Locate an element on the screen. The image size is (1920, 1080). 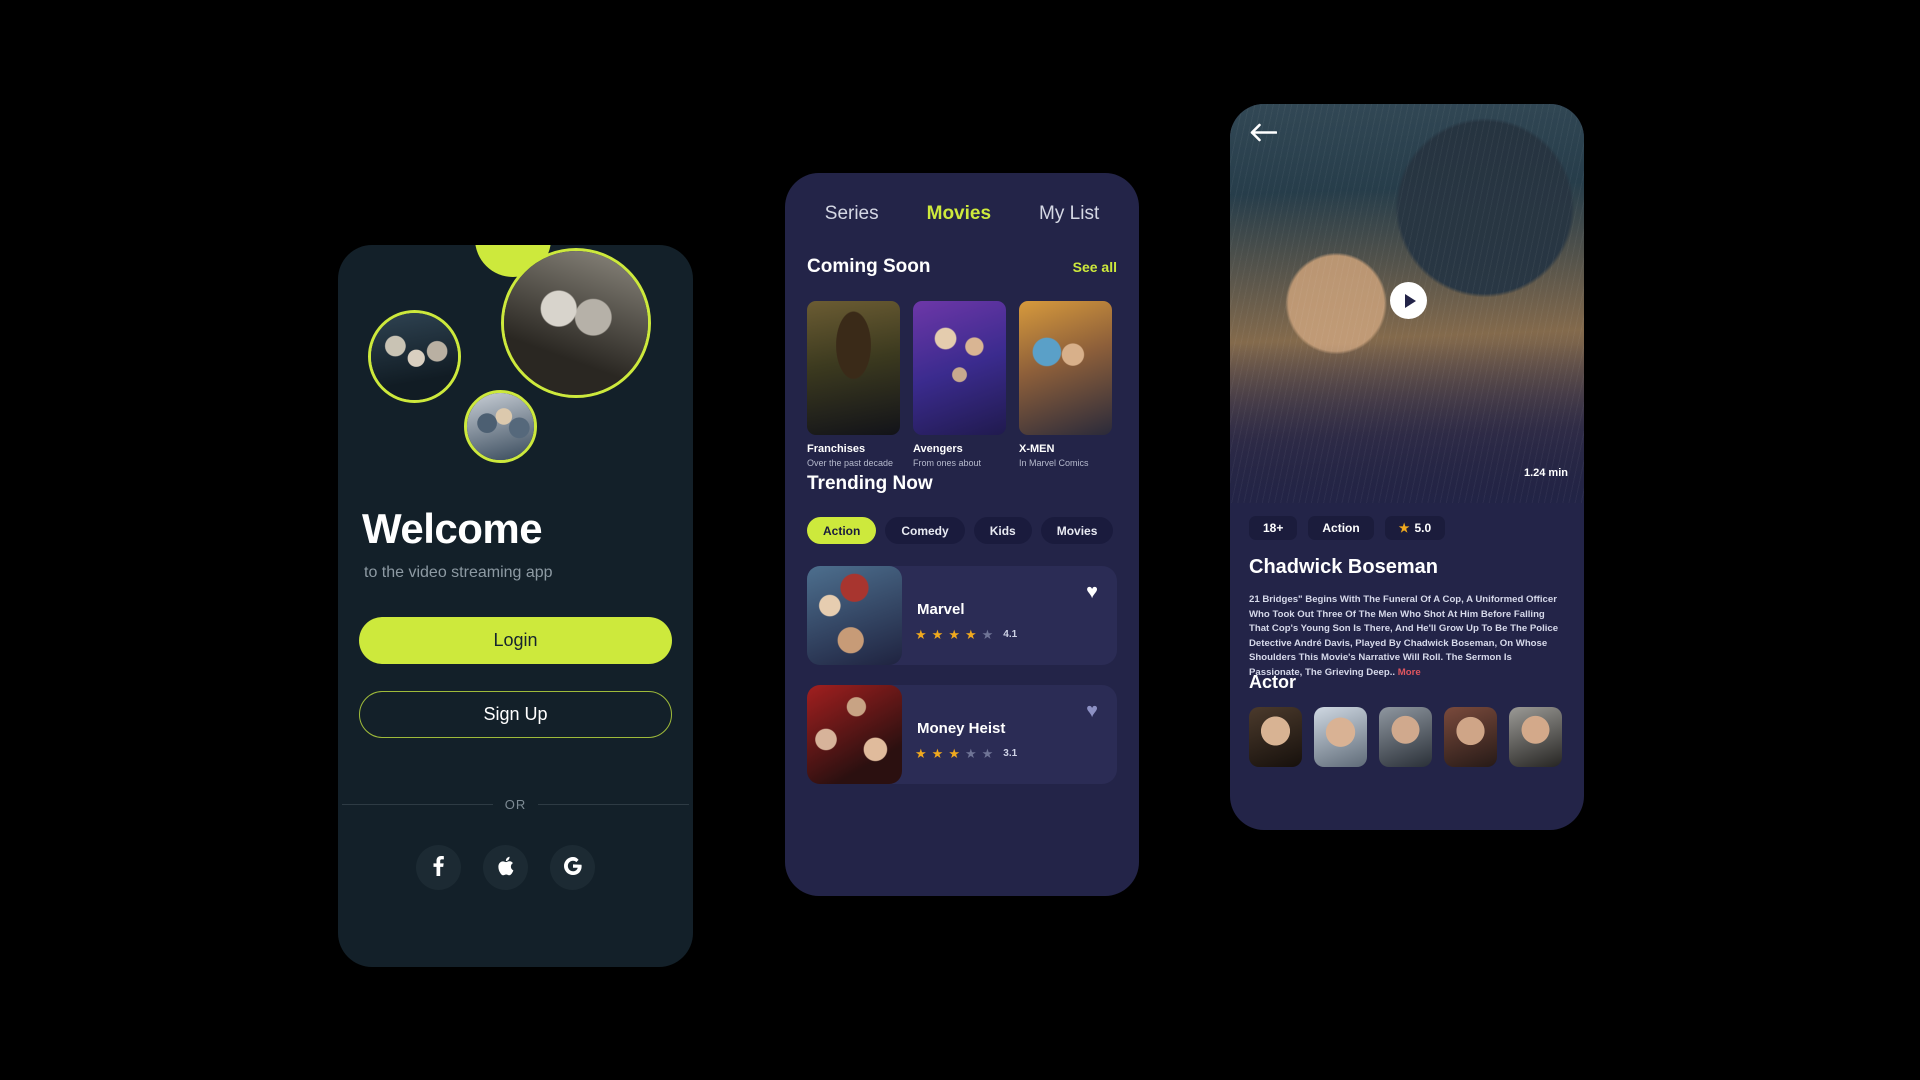
login-button: Login is located at coordinates (515, 640).